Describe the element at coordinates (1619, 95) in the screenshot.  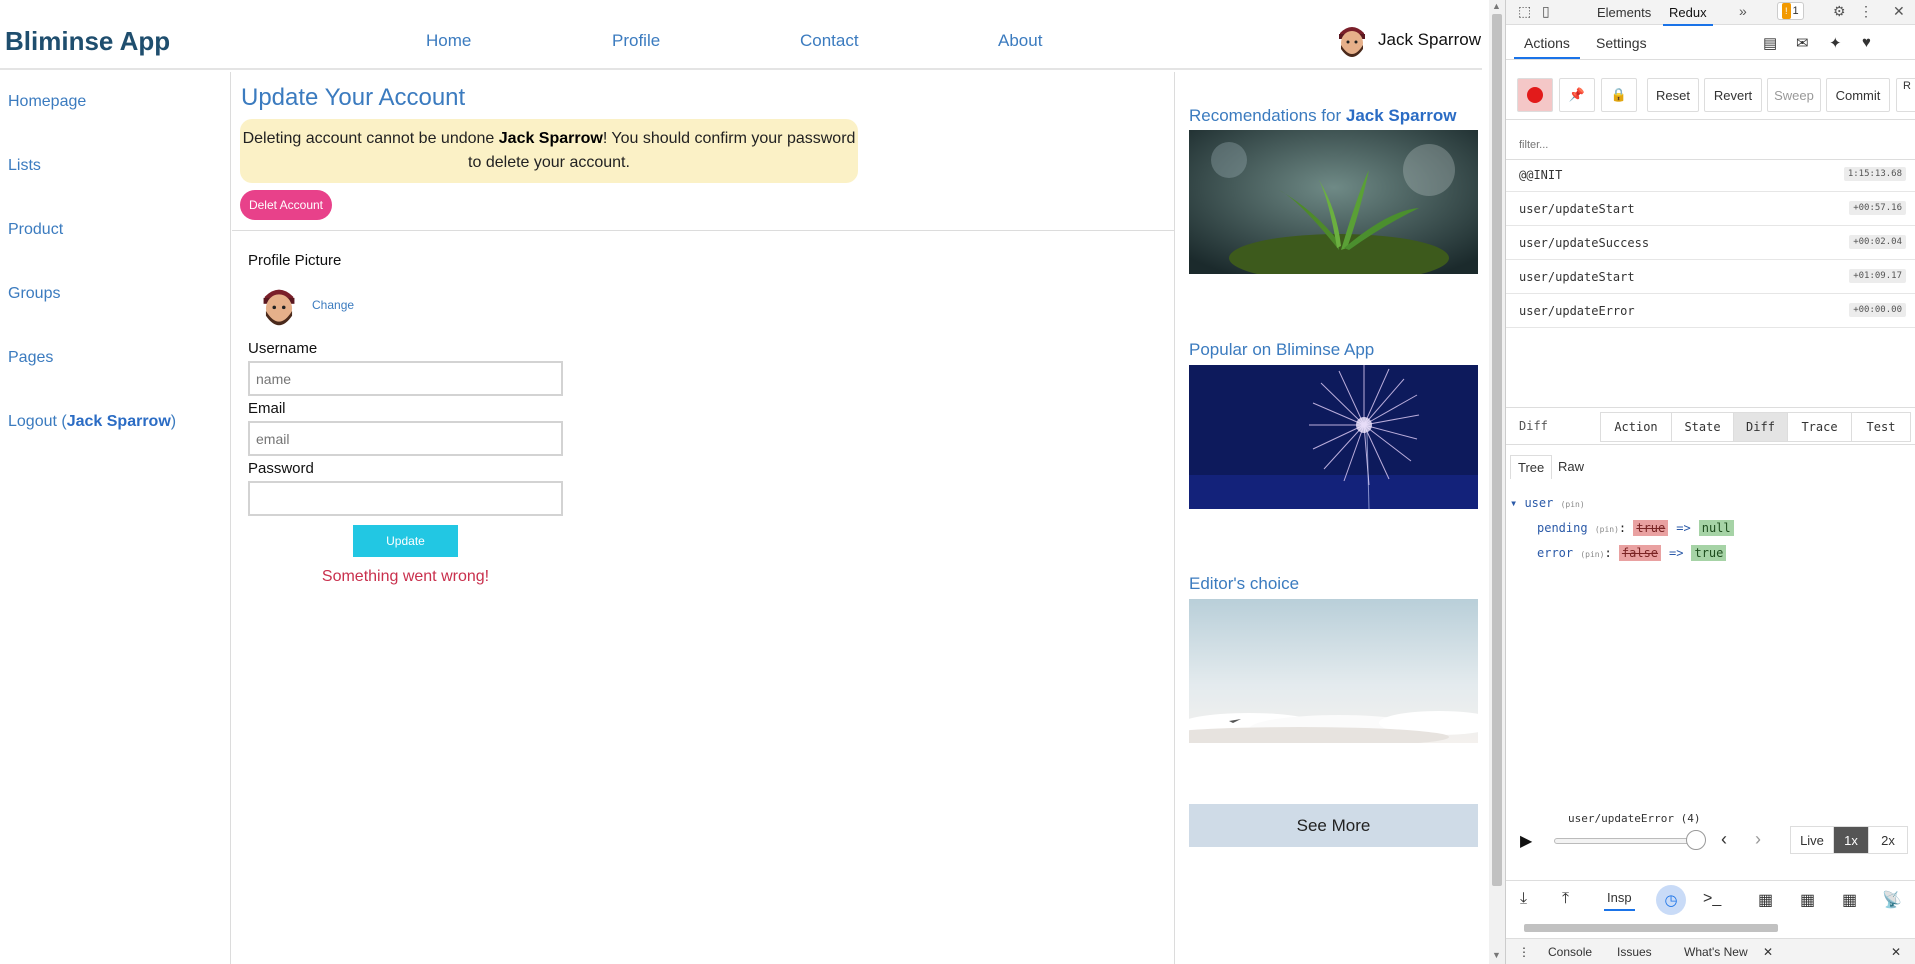
I see `lock-button: 🔒` at that location.